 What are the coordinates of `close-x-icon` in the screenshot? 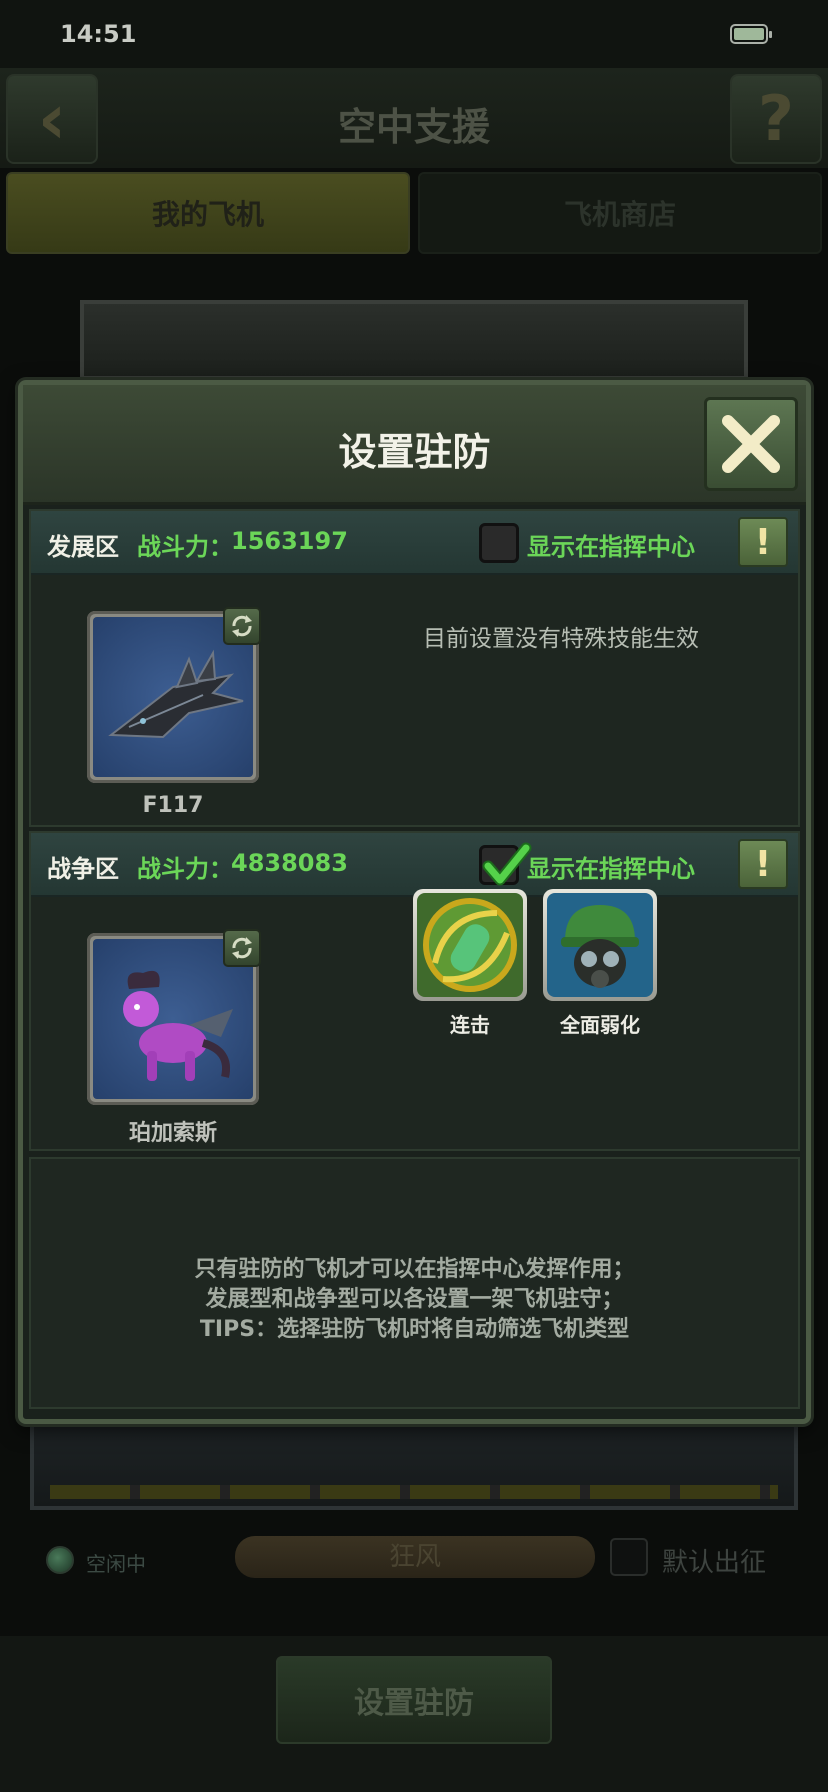 It's located at (751, 444).